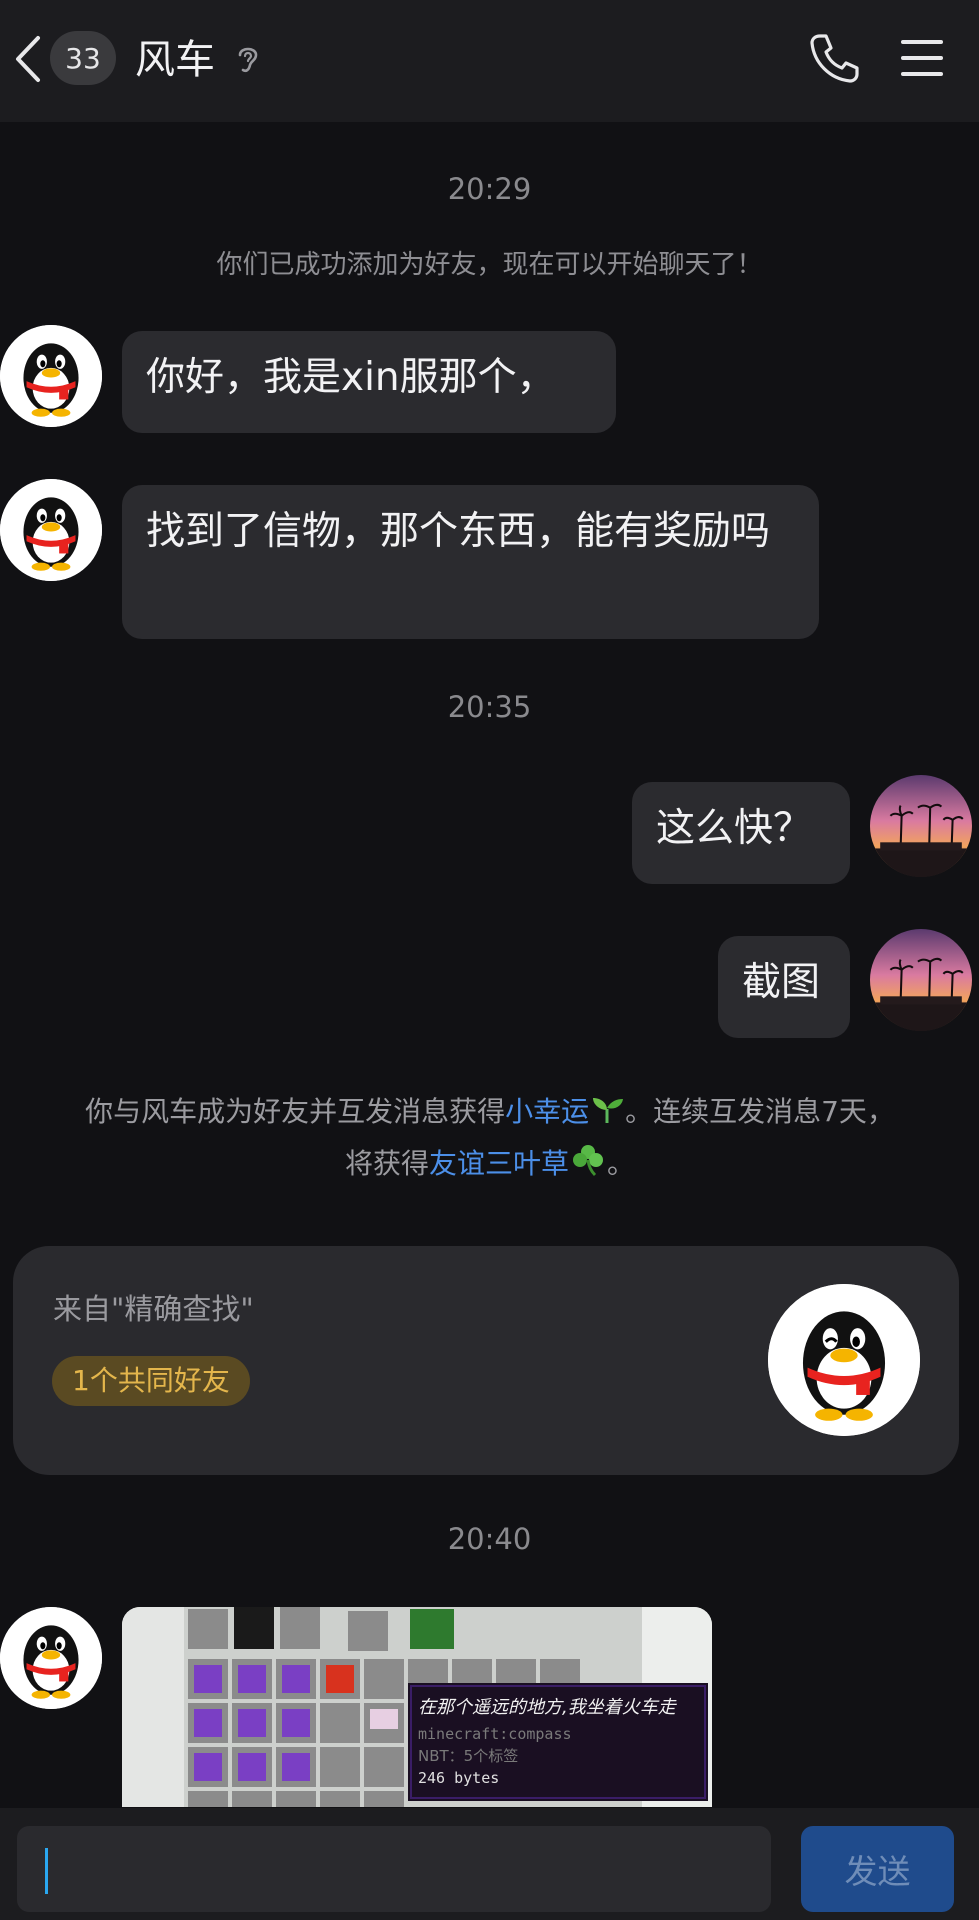 This screenshot has width=979, height=1920. I want to click on source-label: 来自"精确查找", so click(153, 1309).